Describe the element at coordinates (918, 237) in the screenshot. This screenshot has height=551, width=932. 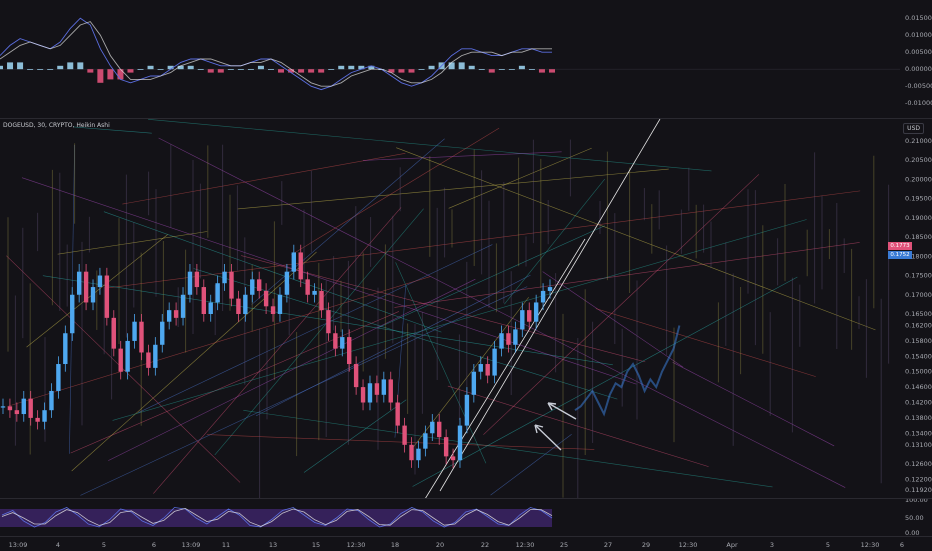
I see `price-axis-tick: 0.18500` at that location.